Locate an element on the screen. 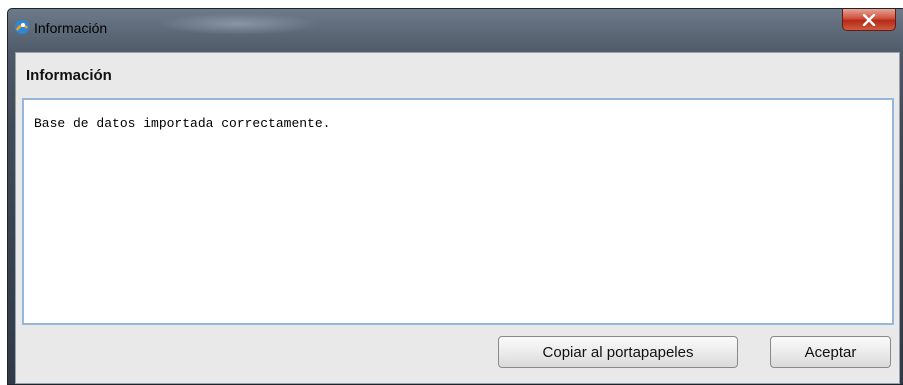 The width and height of the screenshot is (903, 385). copy-to-clipboard-button: Copiar al portapapeles is located at coordinates (618, 352).